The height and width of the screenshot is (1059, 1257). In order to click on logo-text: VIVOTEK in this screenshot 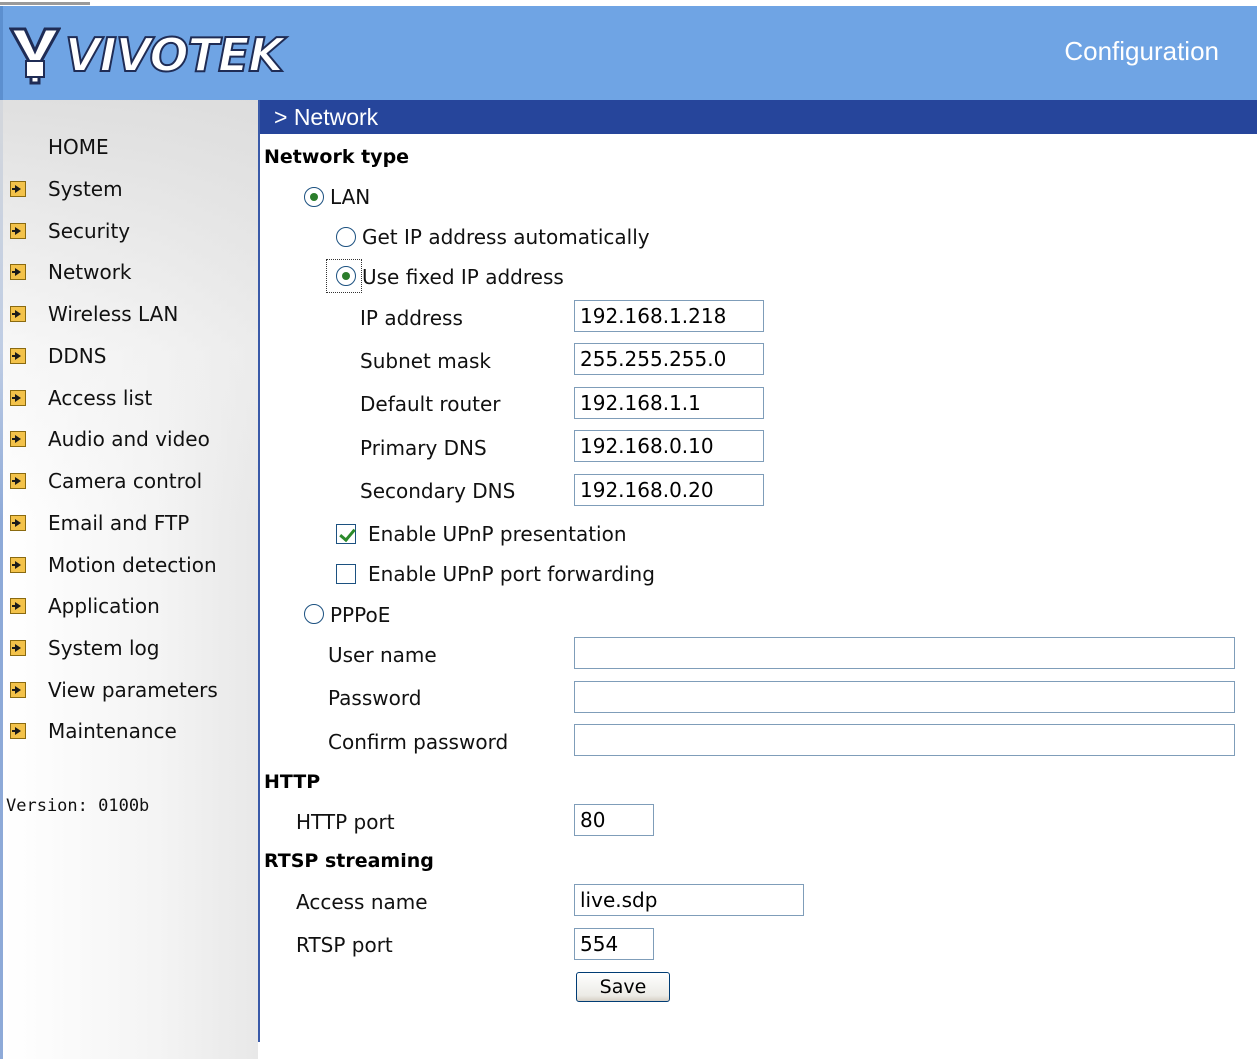, I will do `click(174, 55)`.